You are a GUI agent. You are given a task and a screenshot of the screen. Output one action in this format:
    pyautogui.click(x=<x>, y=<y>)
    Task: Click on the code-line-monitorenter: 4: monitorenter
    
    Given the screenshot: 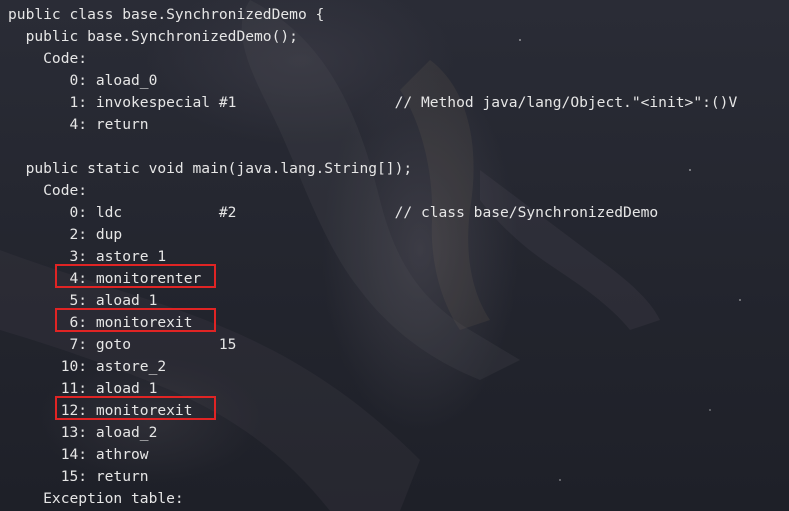 What is the action you would take?
    pyautogui.click(x=105, y=278)
    